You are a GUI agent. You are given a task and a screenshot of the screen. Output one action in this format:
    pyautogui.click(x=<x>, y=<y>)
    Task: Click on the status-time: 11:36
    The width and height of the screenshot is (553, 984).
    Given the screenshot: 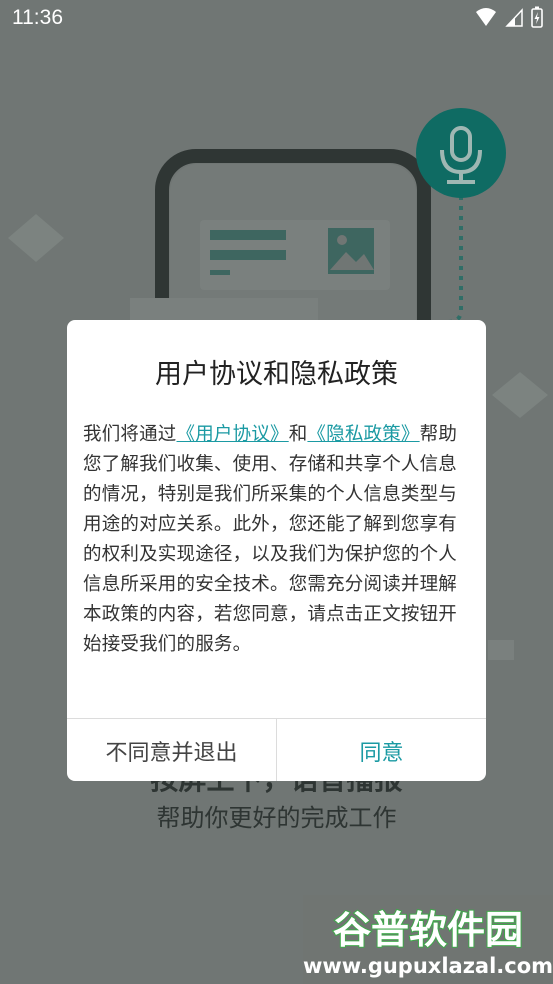 What is the action you would take?
    pyautogui.click(x=37, y=17)
    